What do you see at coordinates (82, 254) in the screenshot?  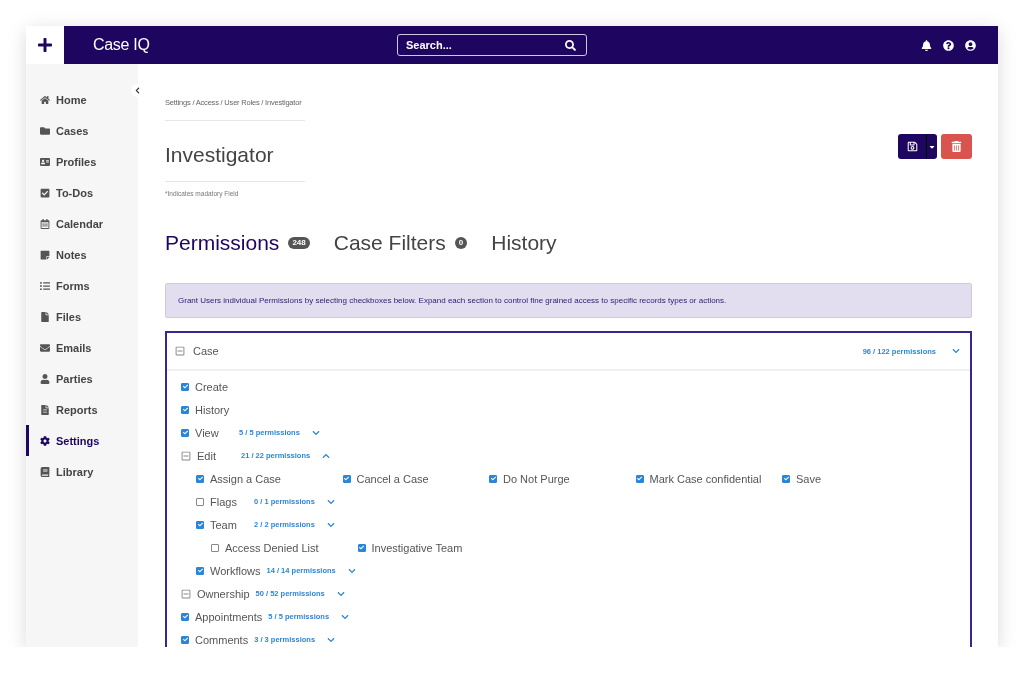 I see `sidebar-item: Notes` at bounding box center [82, 254].